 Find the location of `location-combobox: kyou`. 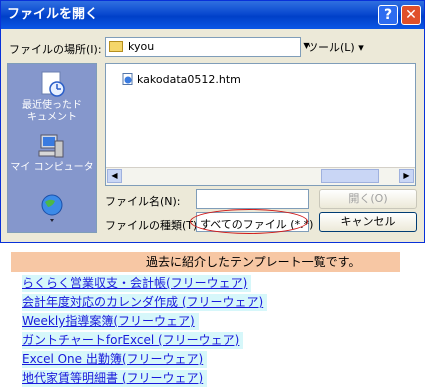

location-combobox: kyou is located at coordinates (203, 47).